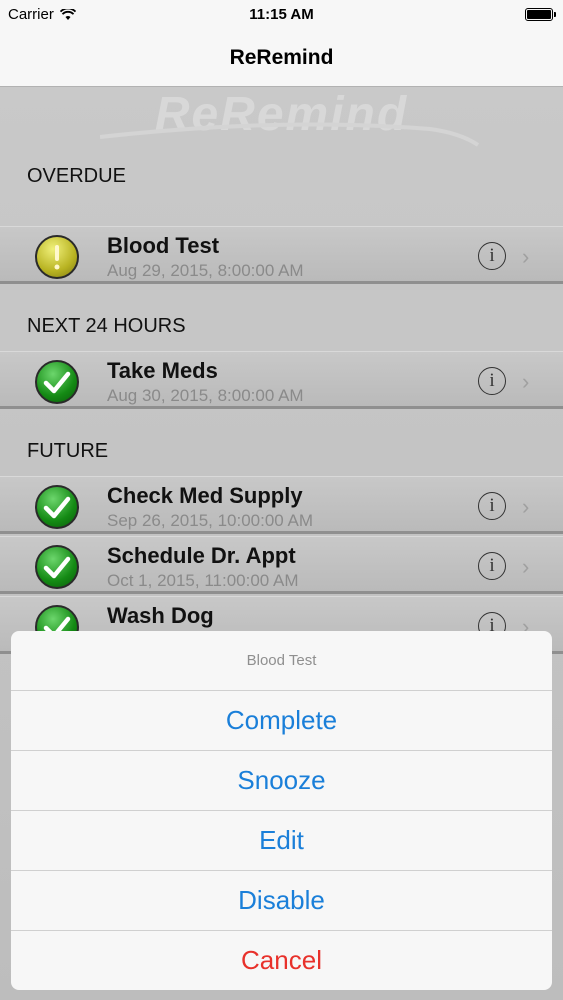  What do you see at coordinates (281, 901) in the screenshot?
I see `disable-button: Disable` at bounding box center [281, 901].